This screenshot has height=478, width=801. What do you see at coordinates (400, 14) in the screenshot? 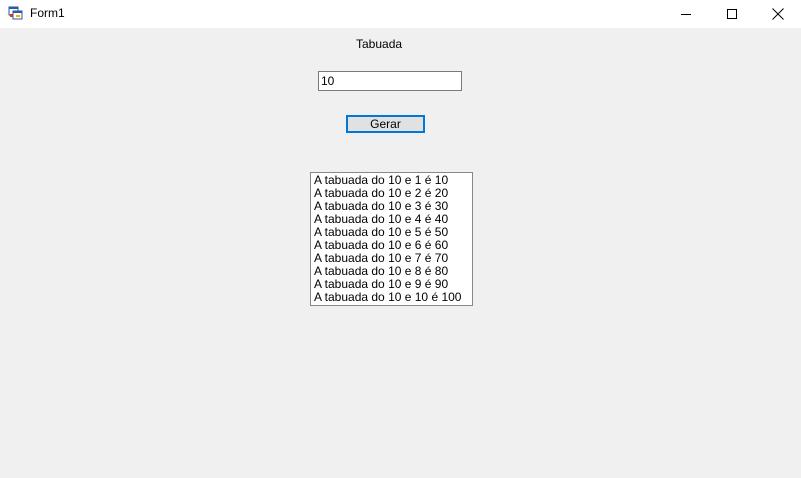
I see `title-bar: Form1` at bounding box center [400, 14].